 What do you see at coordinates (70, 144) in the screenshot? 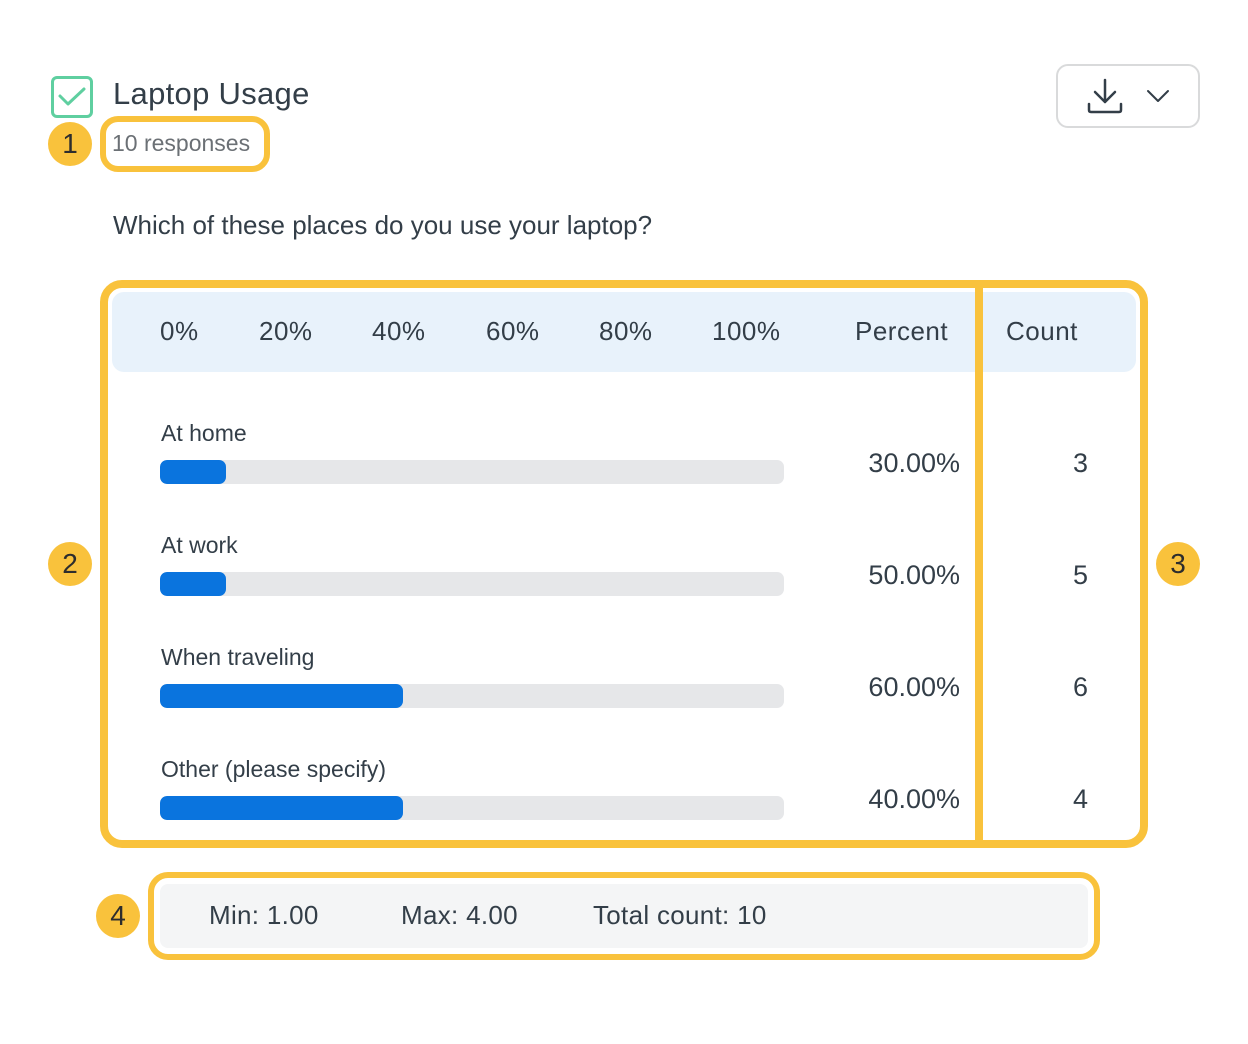
I see `annotation-badge-1: 1` at bounding box center [70, 144].